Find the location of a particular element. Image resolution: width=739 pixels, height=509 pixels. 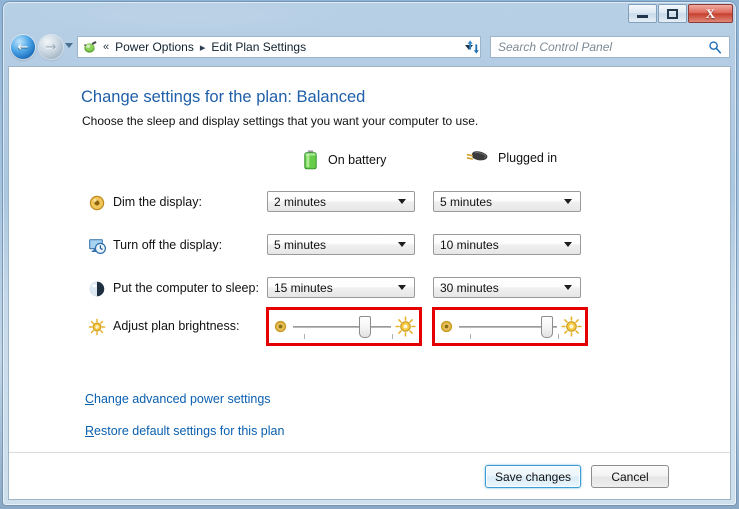

forward-button: → is located at coordinates (51, 47).